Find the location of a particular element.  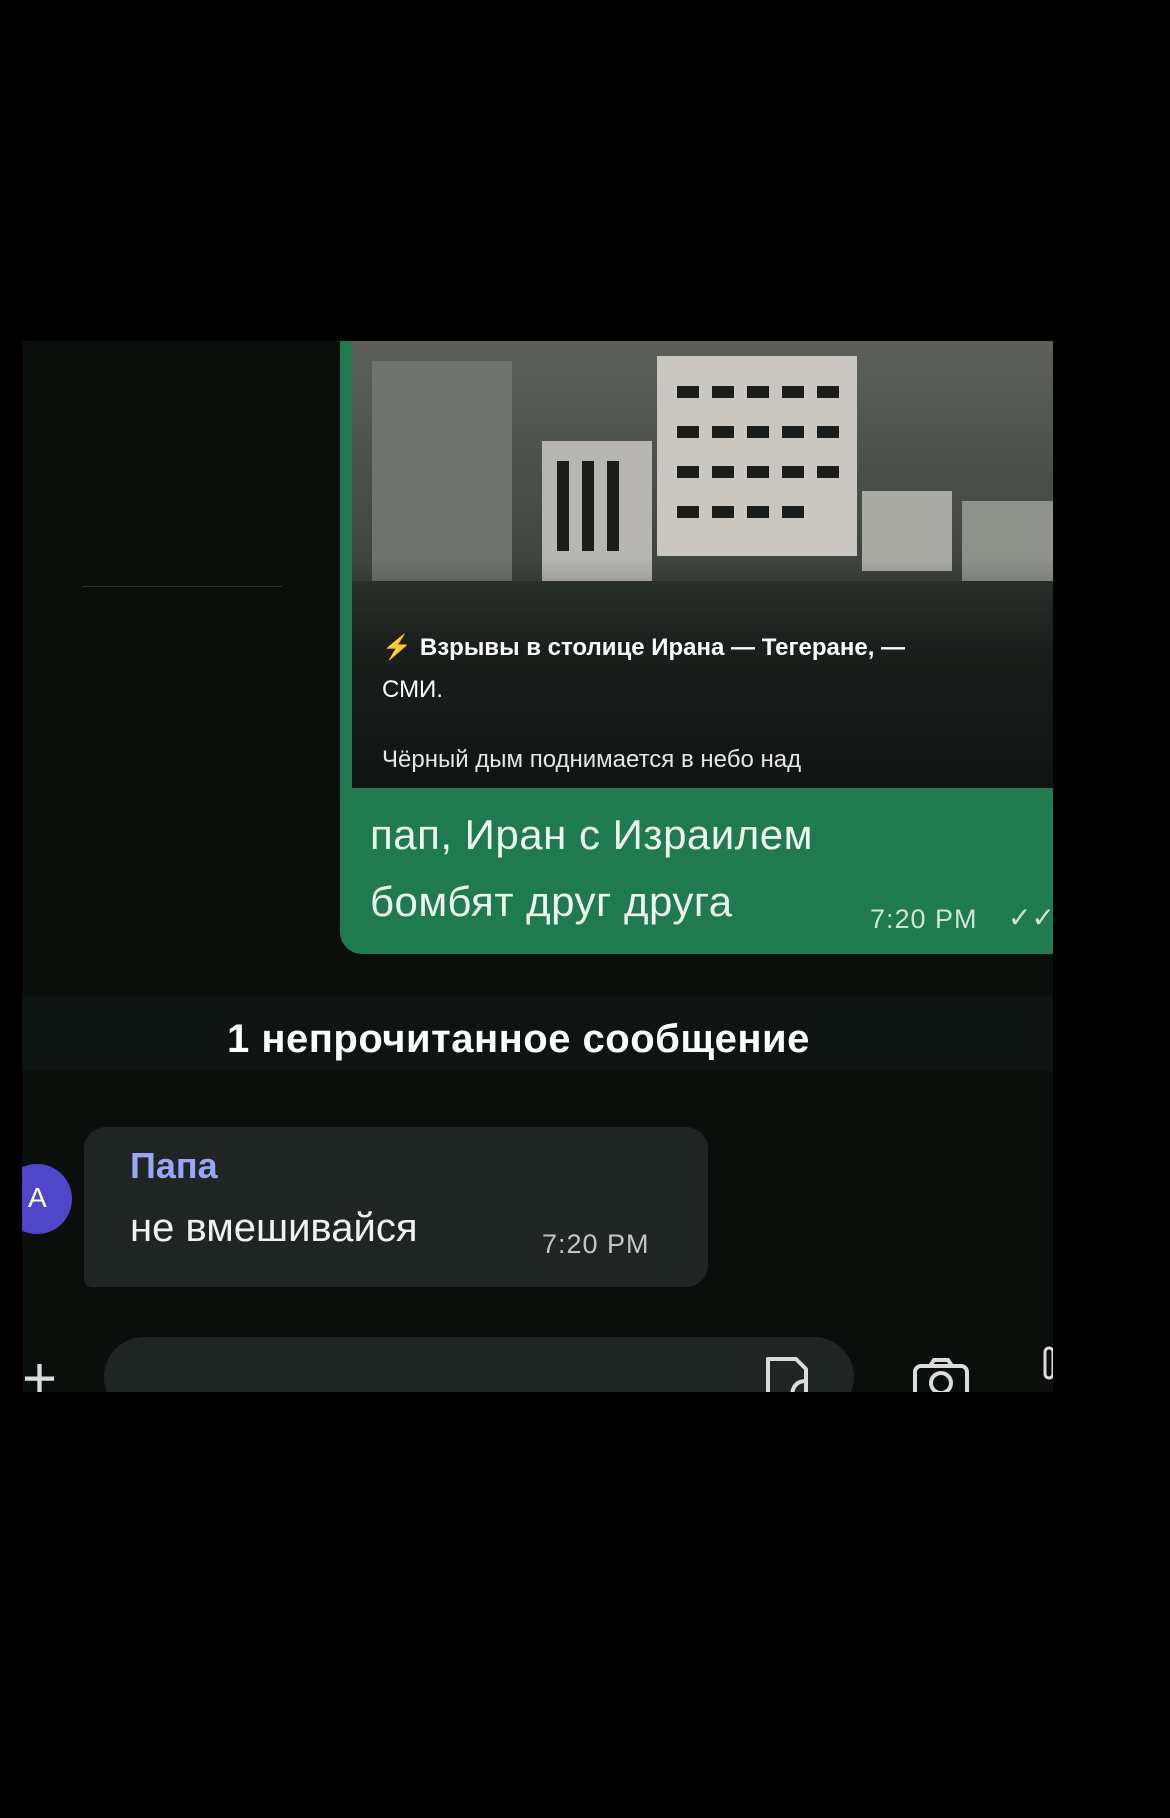

incoming-message-text: не вмешивайся is located at coordinates (274, 1228).